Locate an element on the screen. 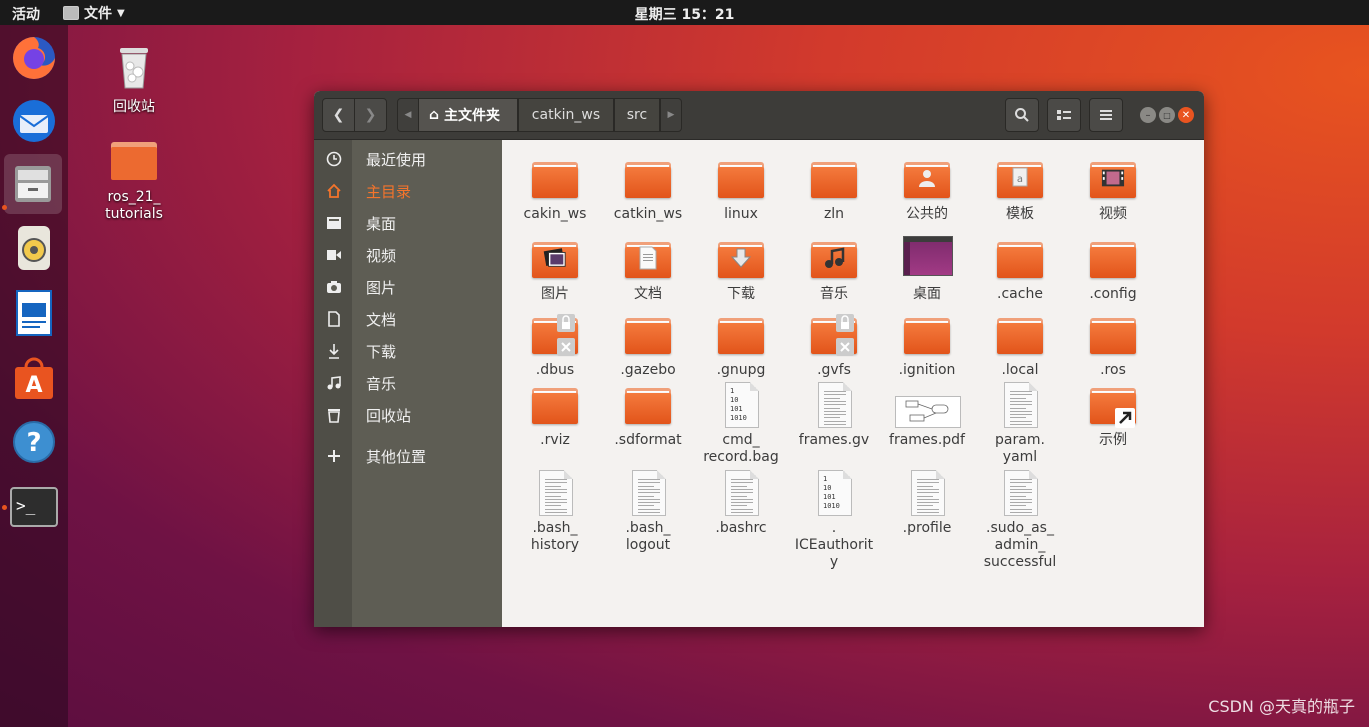  sidebar-item-label: 视频 is located at coordinates (381, 256).